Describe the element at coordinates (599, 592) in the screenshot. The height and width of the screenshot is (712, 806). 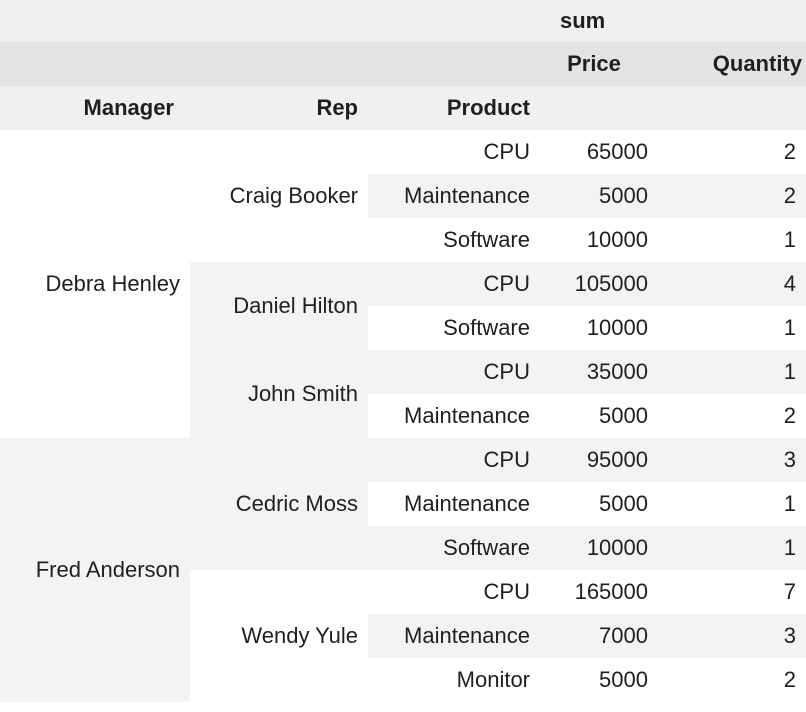
I see `price-cell: 165000` at that location.